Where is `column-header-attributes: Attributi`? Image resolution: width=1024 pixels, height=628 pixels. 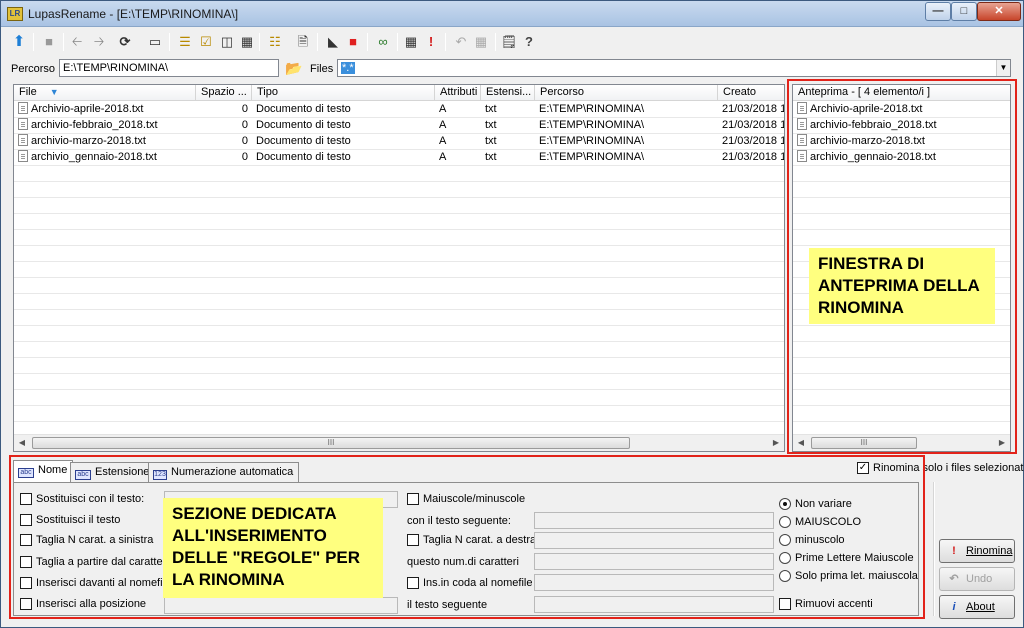
column-header-attributes: Attributi is located at coordinates (458, 93).